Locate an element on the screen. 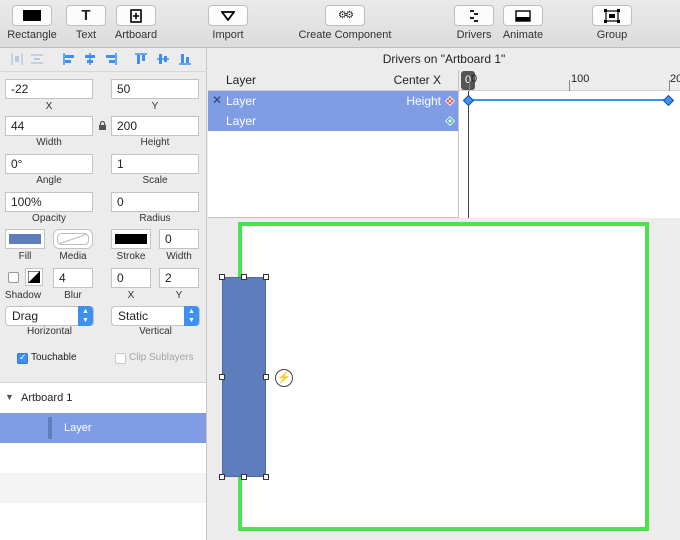 Image resolution: width=680 pixels, height=540 pixels. remove-driver-icon: ✕ is located at coordinates (217, 100).